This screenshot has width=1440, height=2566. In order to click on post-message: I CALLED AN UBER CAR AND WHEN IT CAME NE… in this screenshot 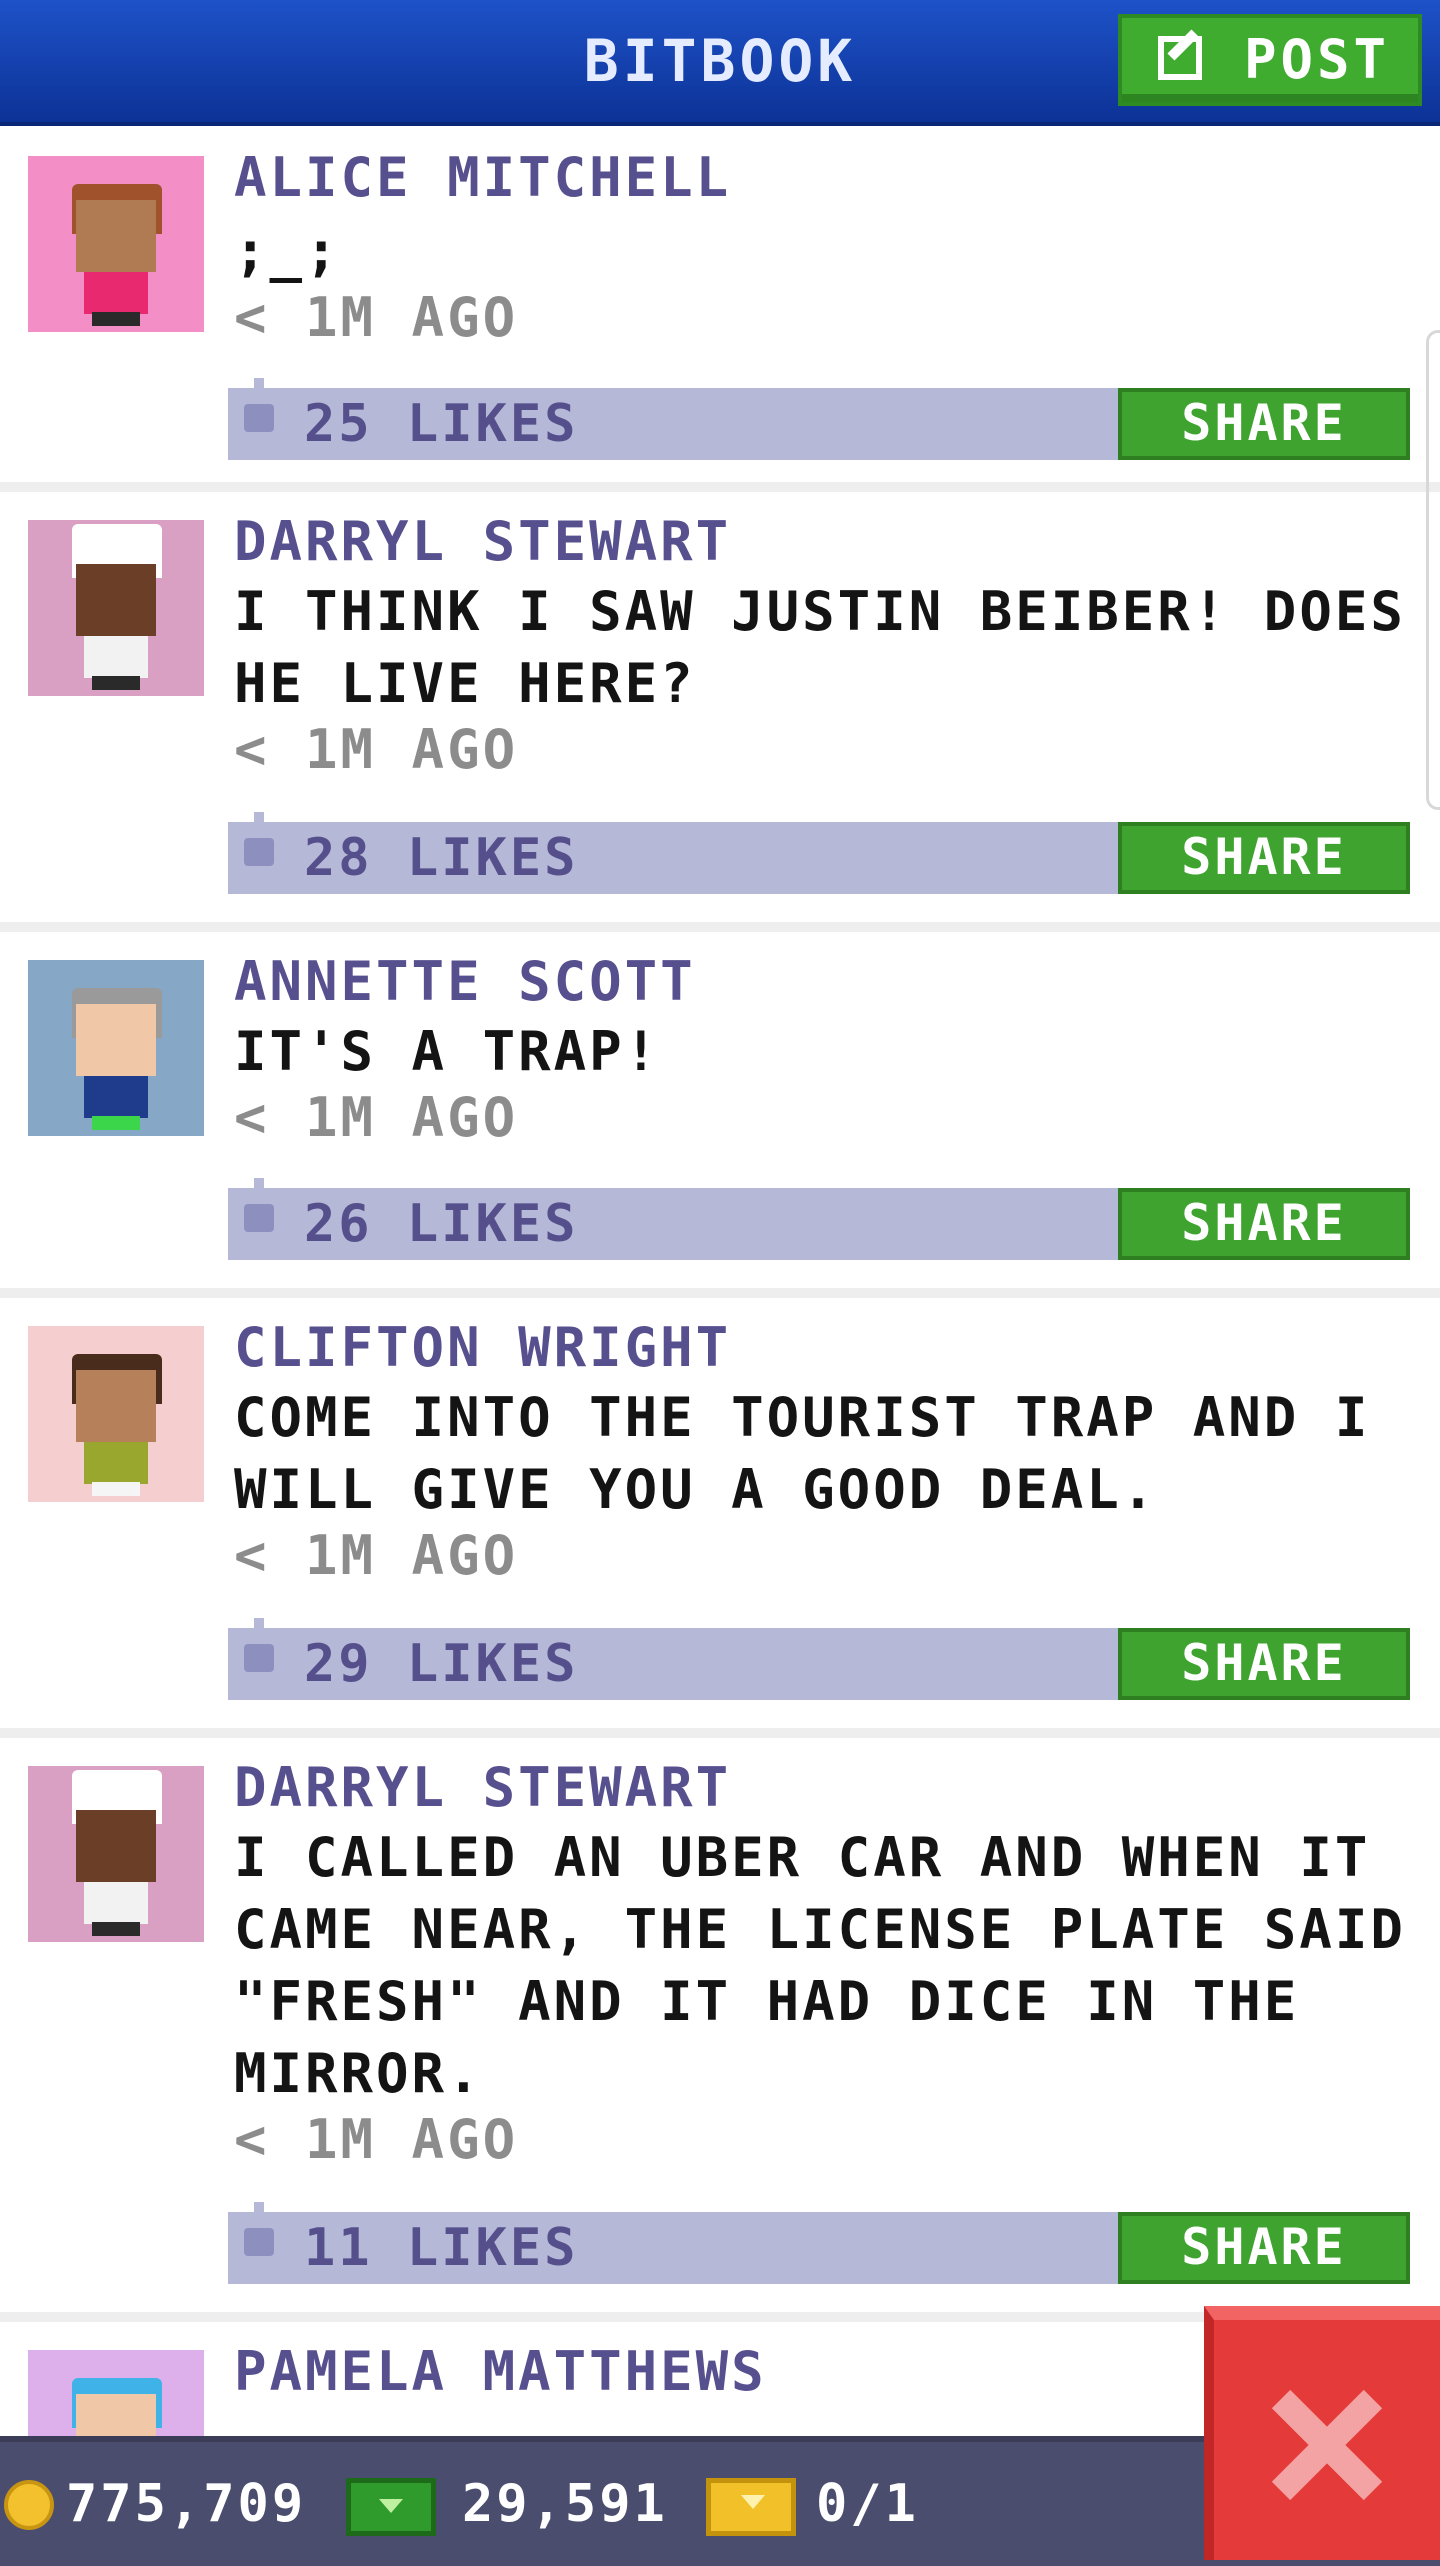, I will do `click(820, 1965)`.